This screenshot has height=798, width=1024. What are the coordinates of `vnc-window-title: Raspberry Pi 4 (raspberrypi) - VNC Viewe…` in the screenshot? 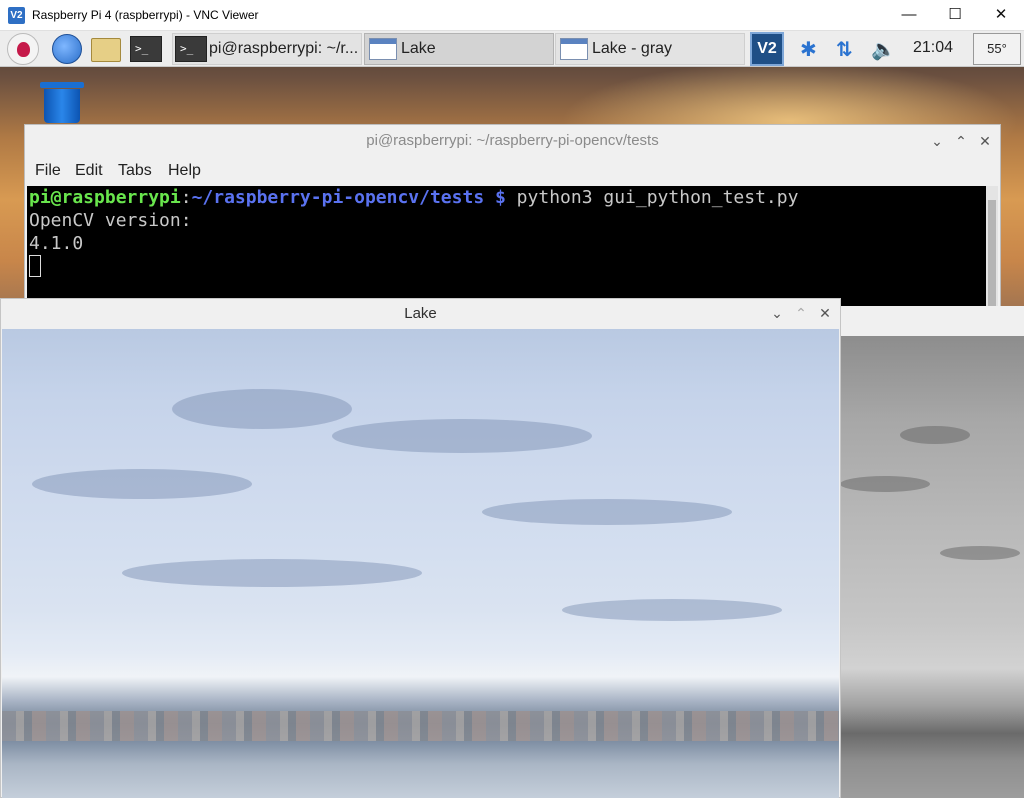 It's located at (145, 15).